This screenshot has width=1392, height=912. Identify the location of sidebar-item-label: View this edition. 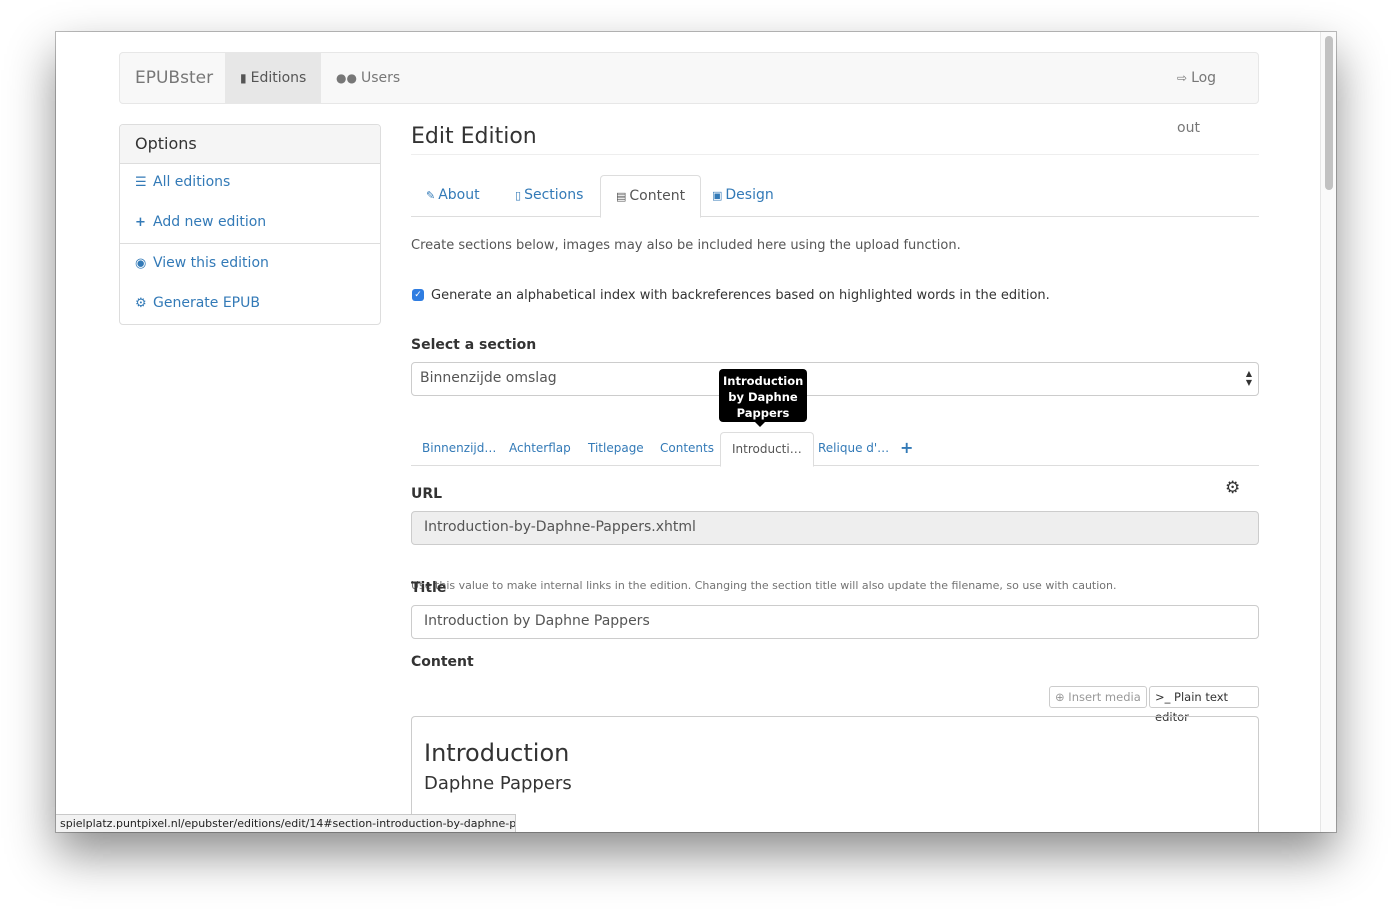
(211, 263).